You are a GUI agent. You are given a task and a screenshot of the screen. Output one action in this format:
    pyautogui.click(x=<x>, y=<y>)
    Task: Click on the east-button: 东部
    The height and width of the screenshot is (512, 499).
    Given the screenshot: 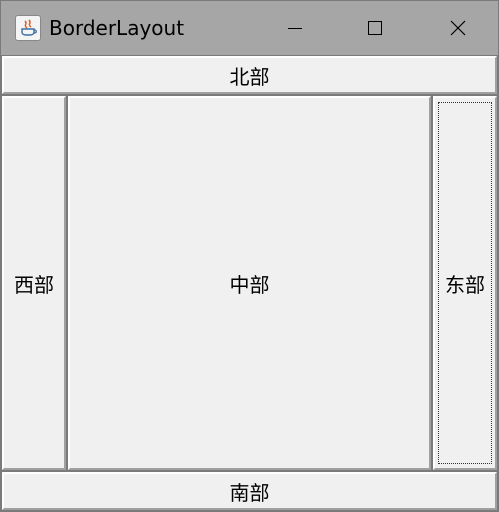 What is the action you would take?
    pyautogui.click(x=465, y=283)
    